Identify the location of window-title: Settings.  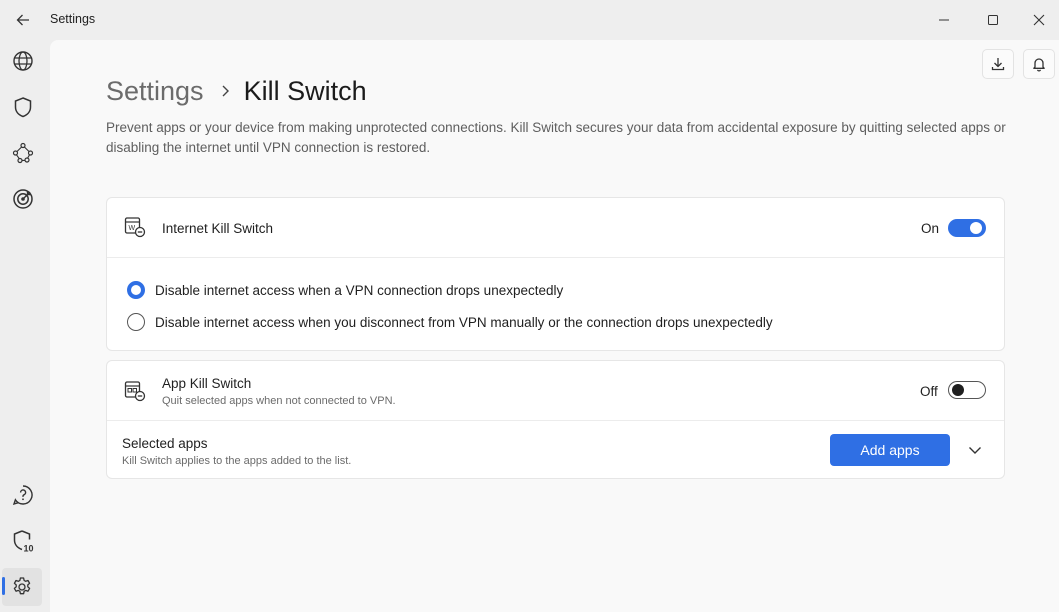
(73, 19).